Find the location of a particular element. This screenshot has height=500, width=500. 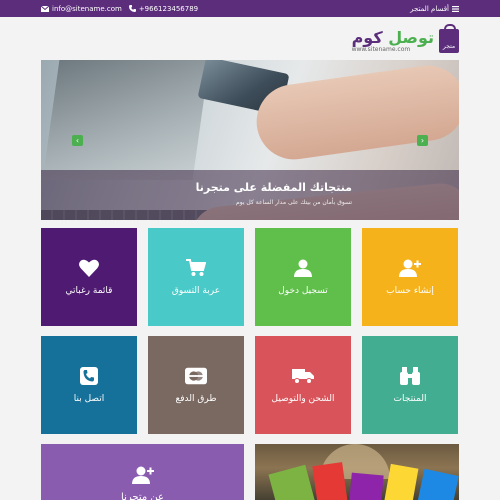

chevron-right-icon: › is located at coordinates (422, 140).